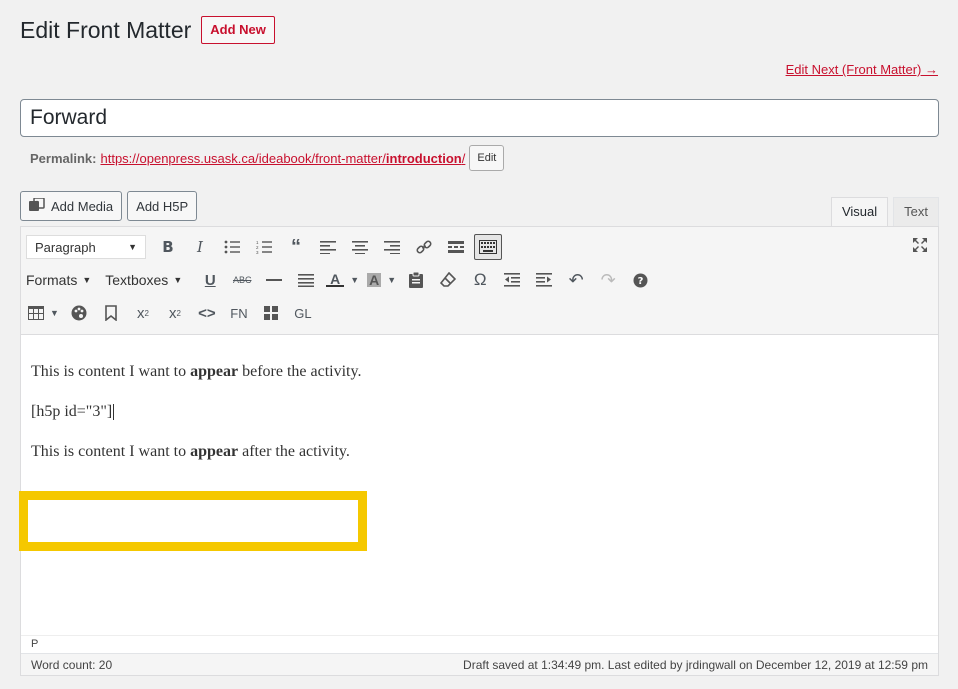 This screenshot has height=689, width=958. What do you see at coordinates (274, 280) in the screenshot?
I see `horizontal-line-icon` at bounding box center [274, 280].